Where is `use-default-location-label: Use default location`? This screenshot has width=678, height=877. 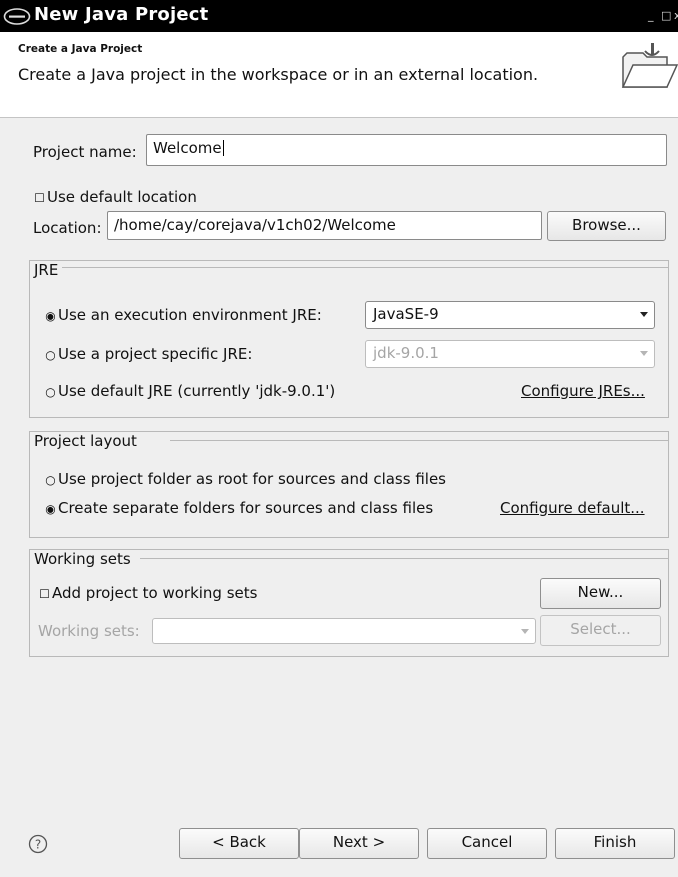 use-default-location-label: Use default location is located at coordinates (122, 197).